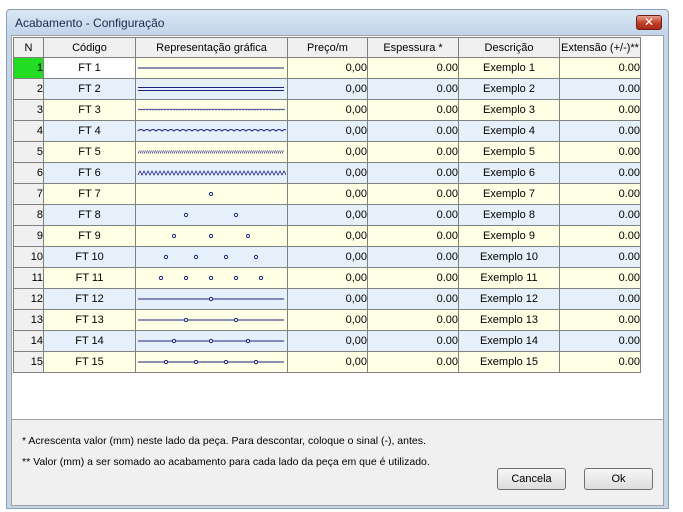  I want to click on table-row: 7 FT 7 0,00 0.00 Exemplo 7 0.00, so click(327, 194).